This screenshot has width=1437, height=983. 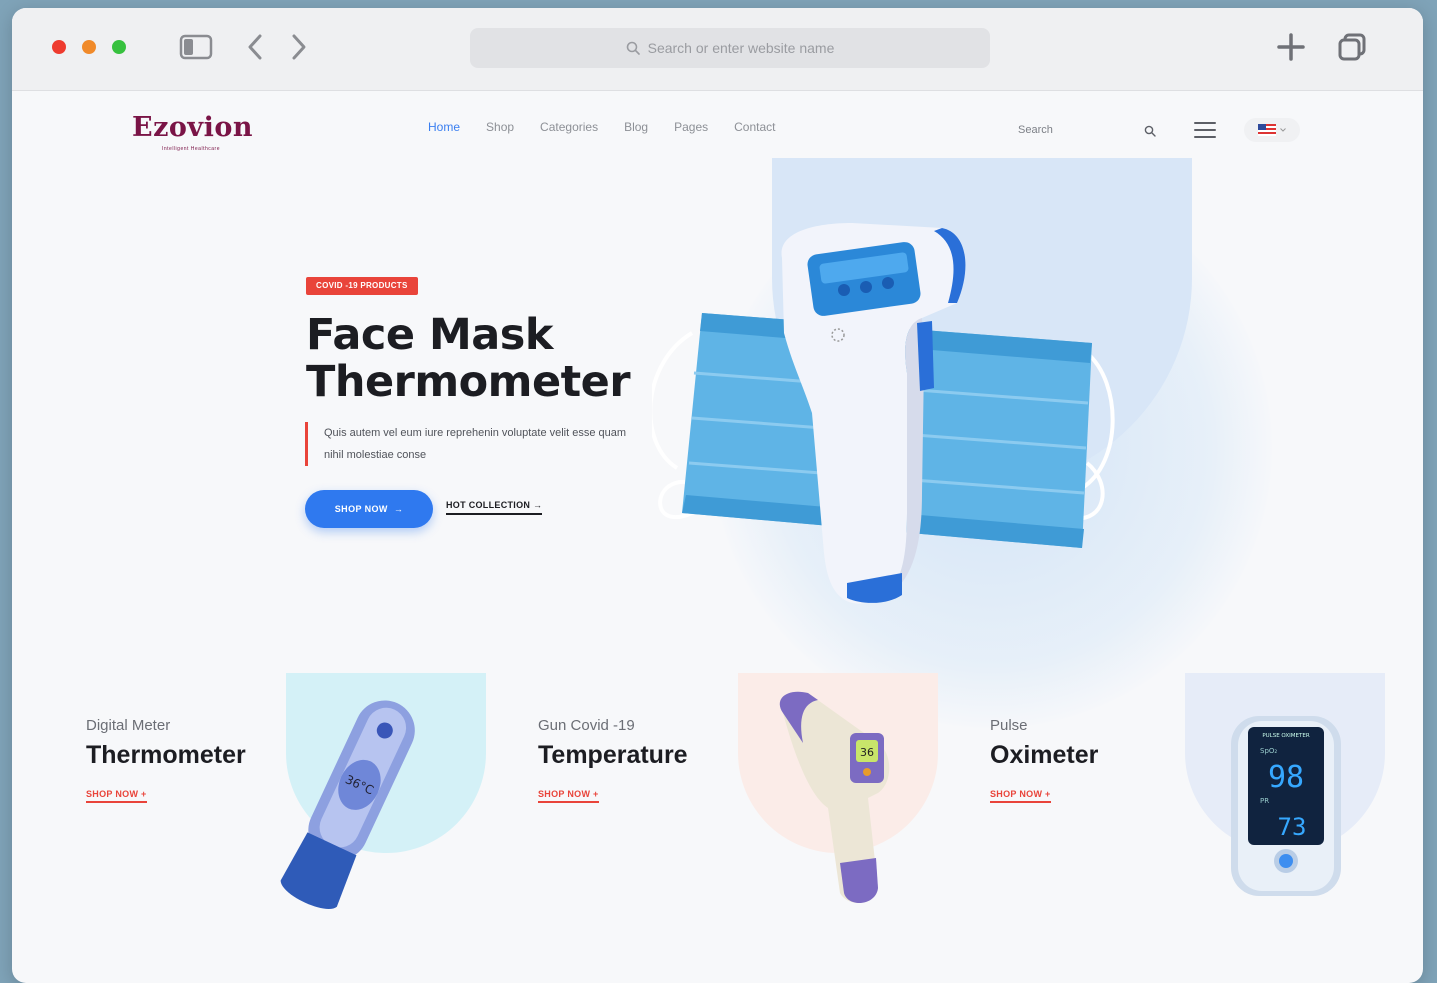 I want to click on minimize-window-button, so click(x=89, y=47).